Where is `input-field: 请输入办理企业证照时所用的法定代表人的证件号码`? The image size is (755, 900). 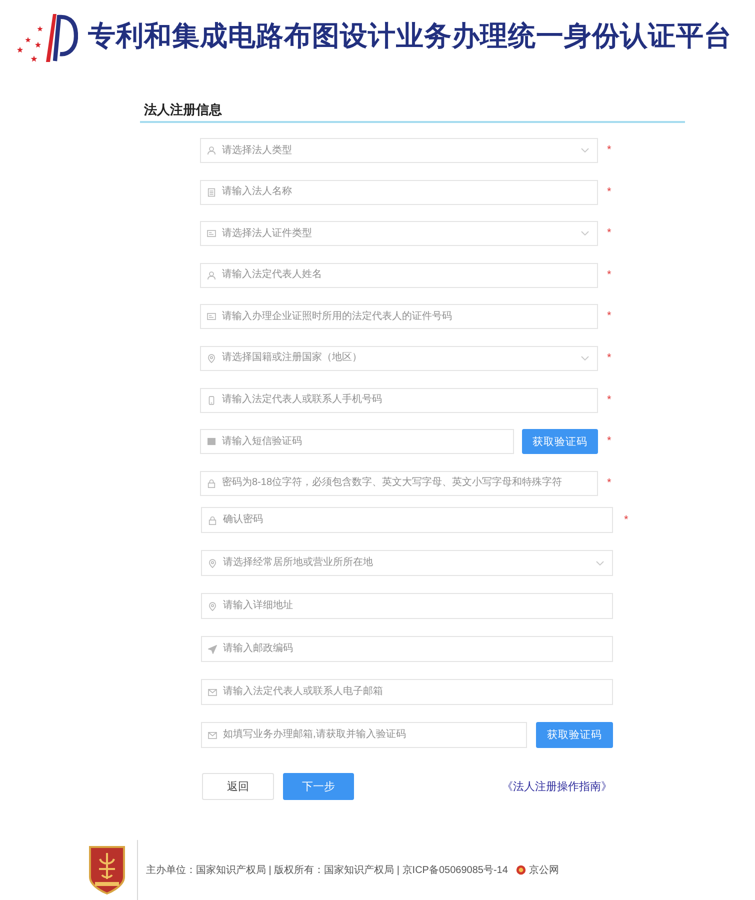
input-field: 请输入办理企业证照时所用的法定代表人的证件号码 is located at coordinates (399, 317).